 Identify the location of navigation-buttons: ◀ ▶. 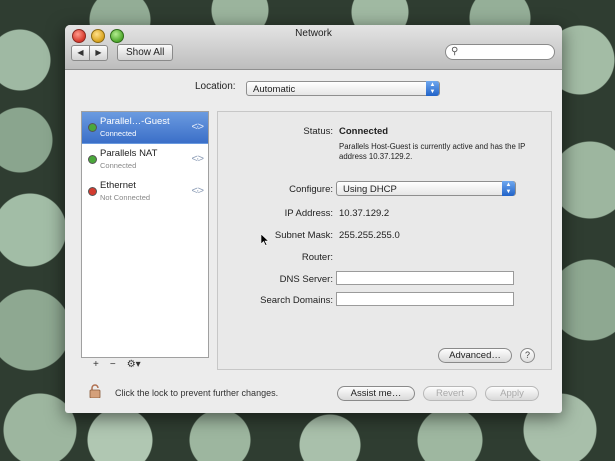
(89, 53).